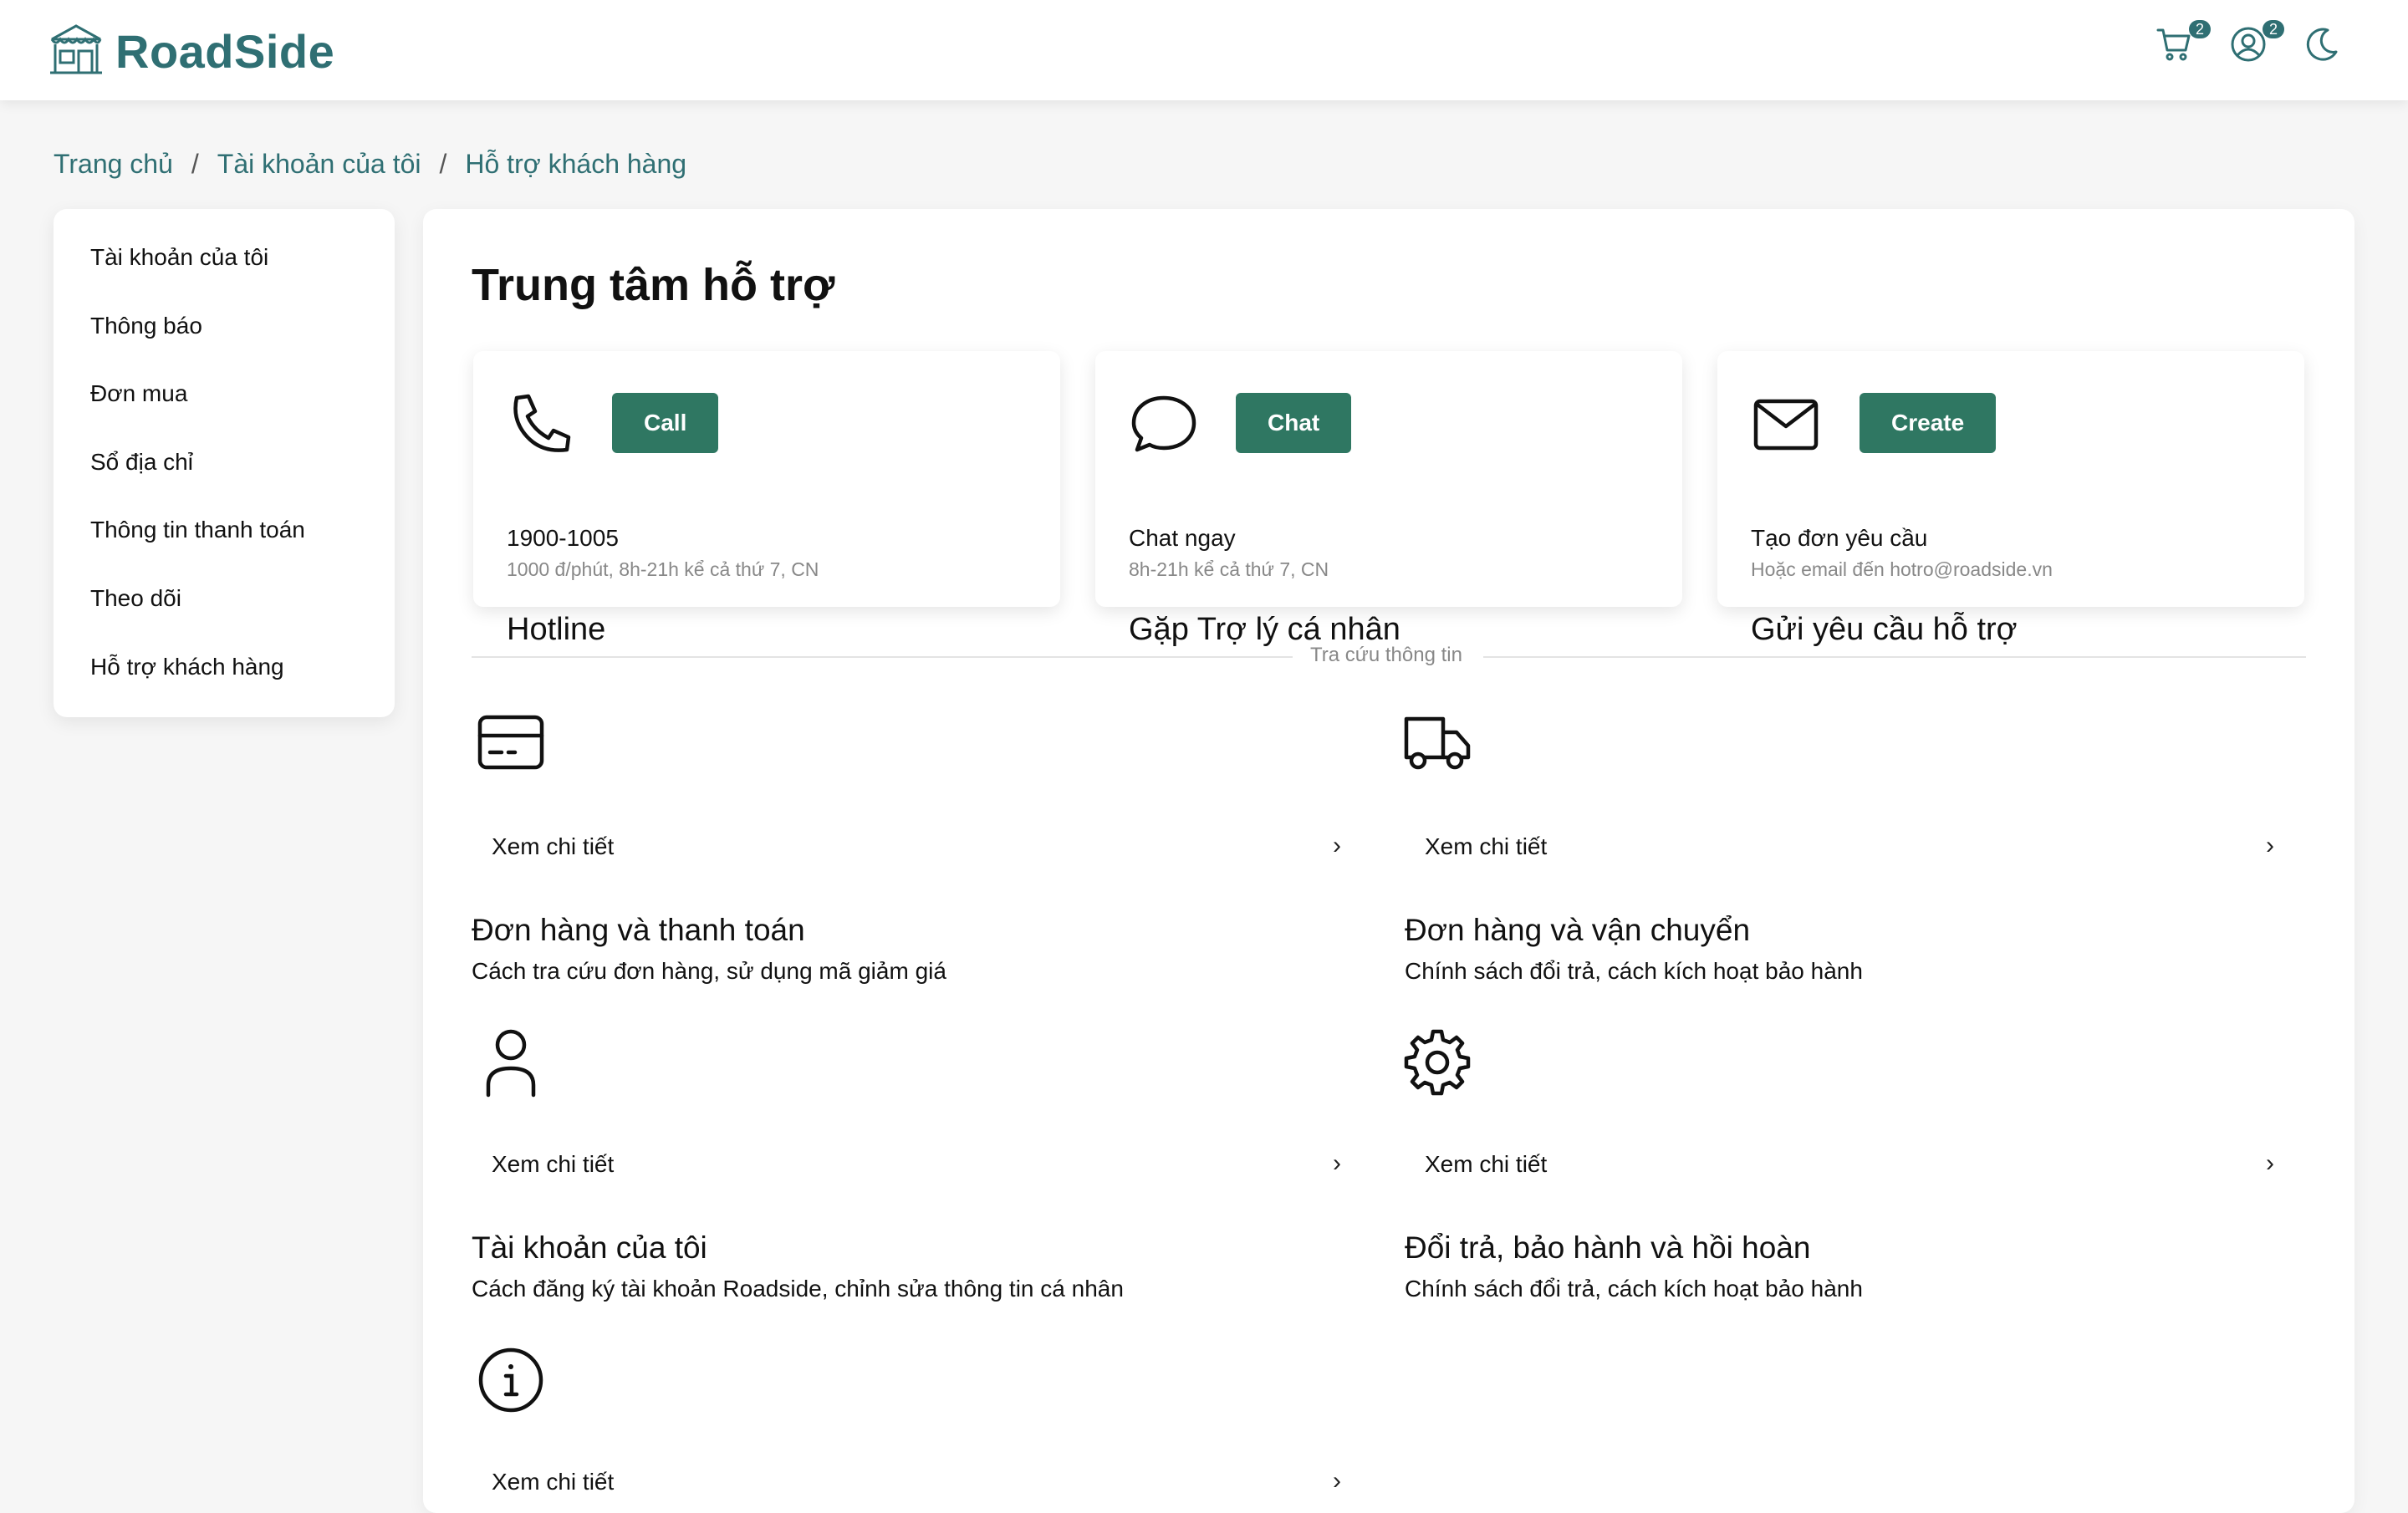 This screenshot has height=1513, width=2408. I want to click on account-button: 2, so click(2257, 46).